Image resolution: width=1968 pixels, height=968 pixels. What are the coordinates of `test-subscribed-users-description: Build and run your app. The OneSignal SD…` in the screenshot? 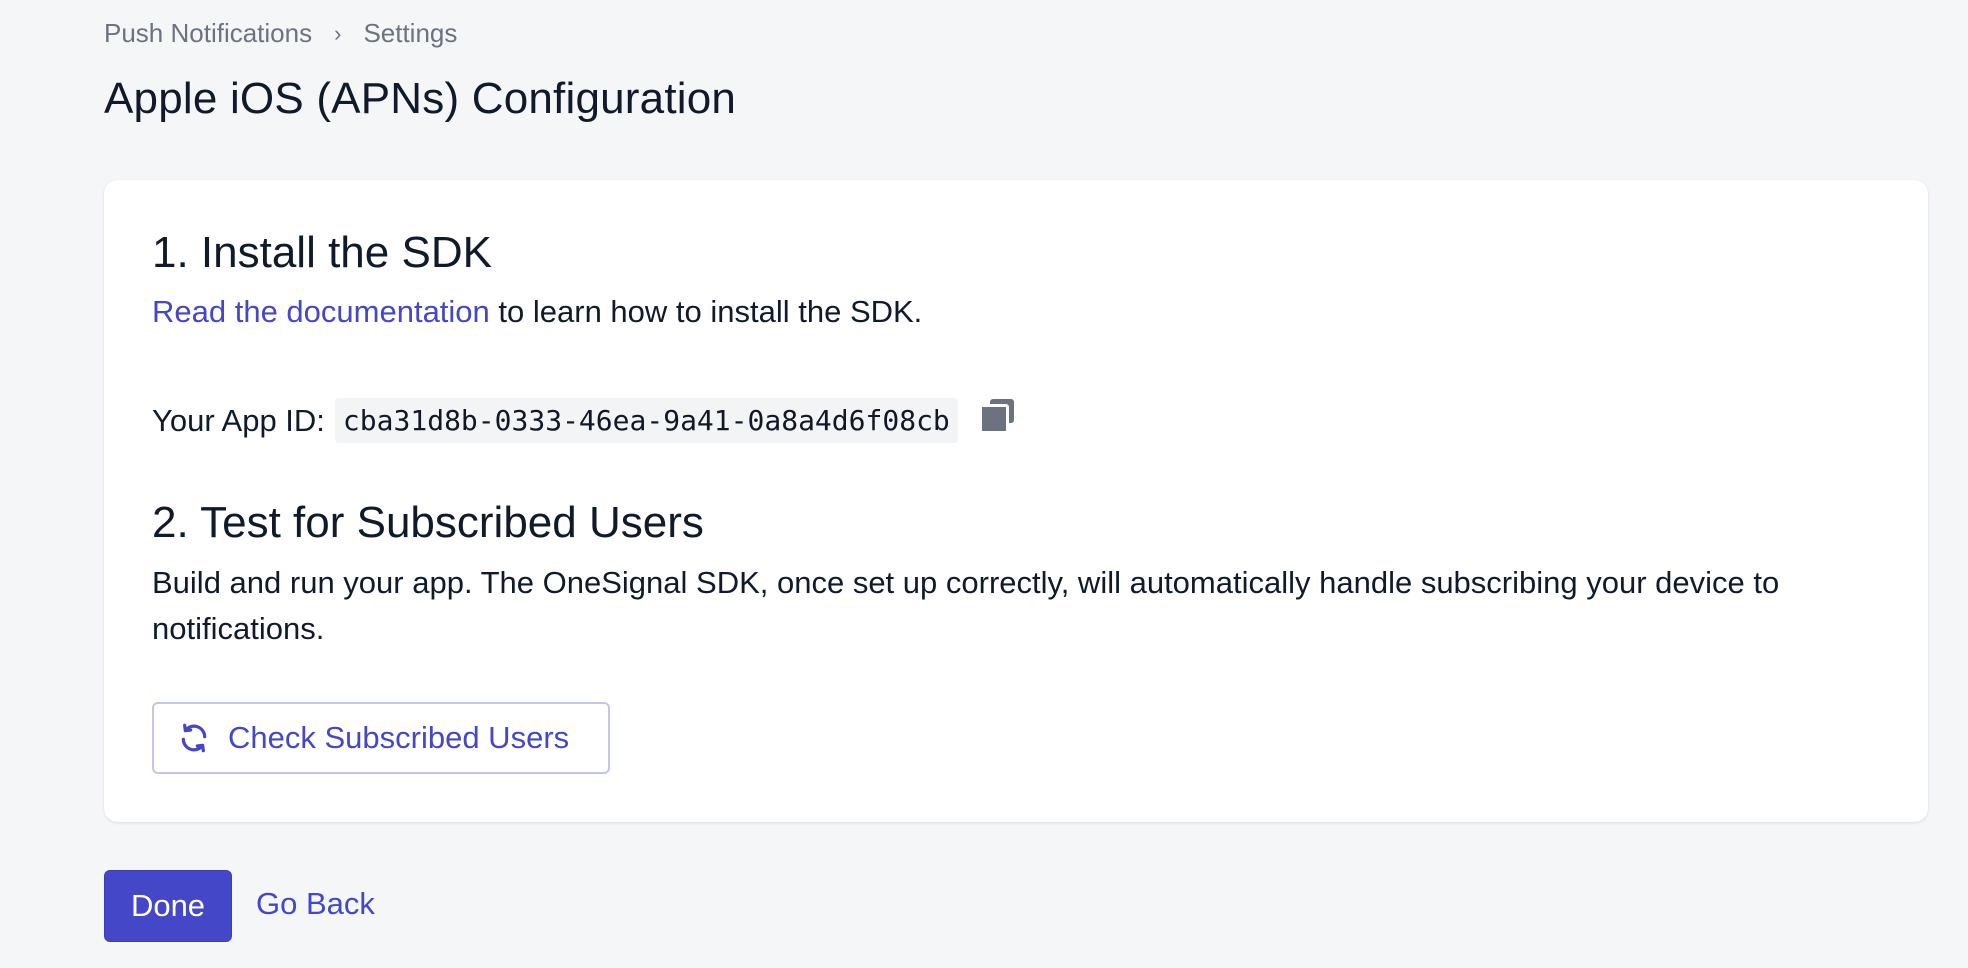 It's located at (966, 605).